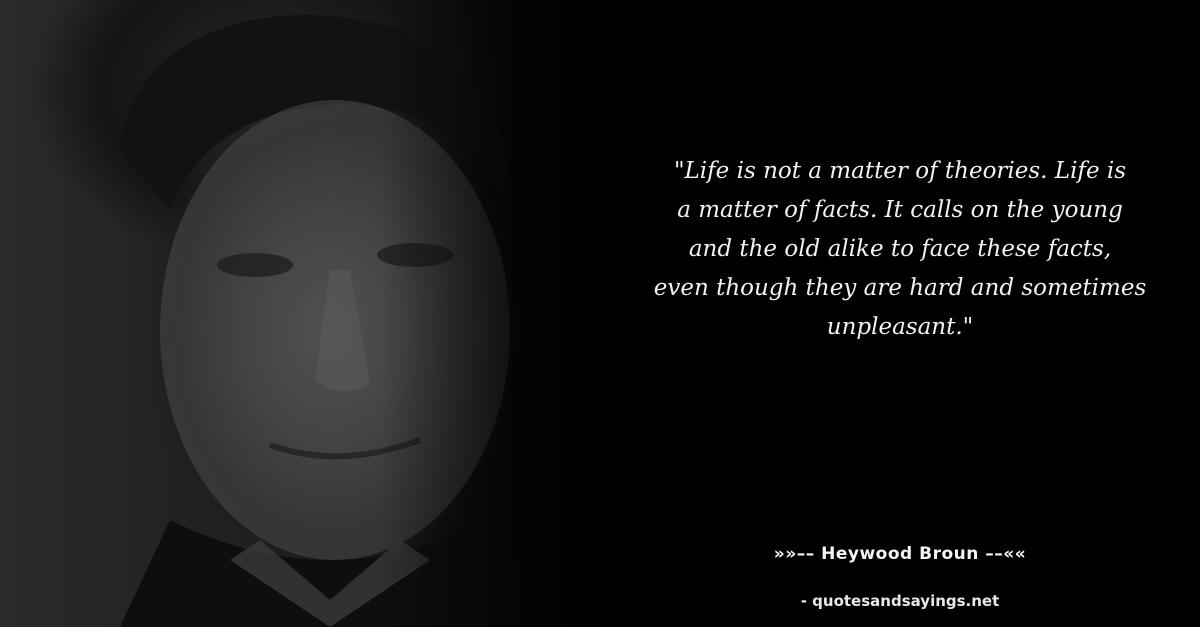  I want to click on author-name: »»–– Heywood Broun ––««, so click(900, 554).